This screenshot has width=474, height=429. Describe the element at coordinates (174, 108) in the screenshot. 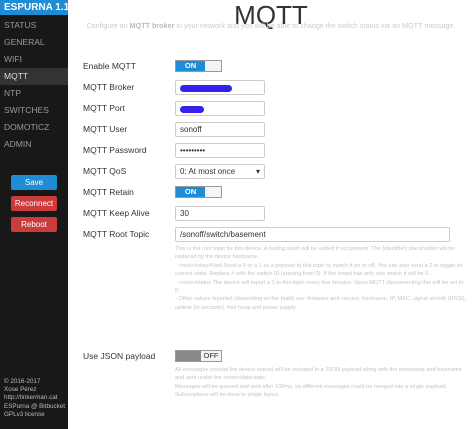

I see `port-row: MQTT Port` at that location.